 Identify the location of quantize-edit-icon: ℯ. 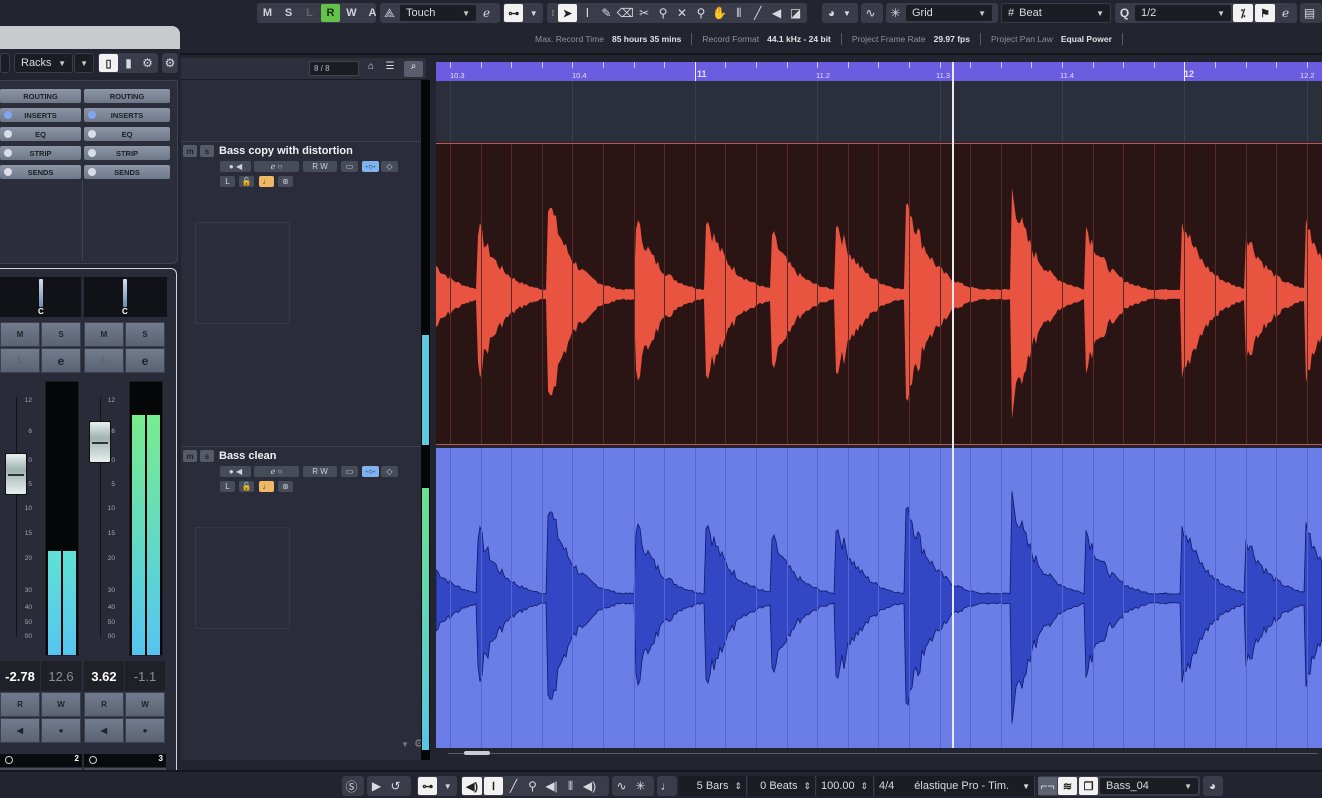
(1285, 13).